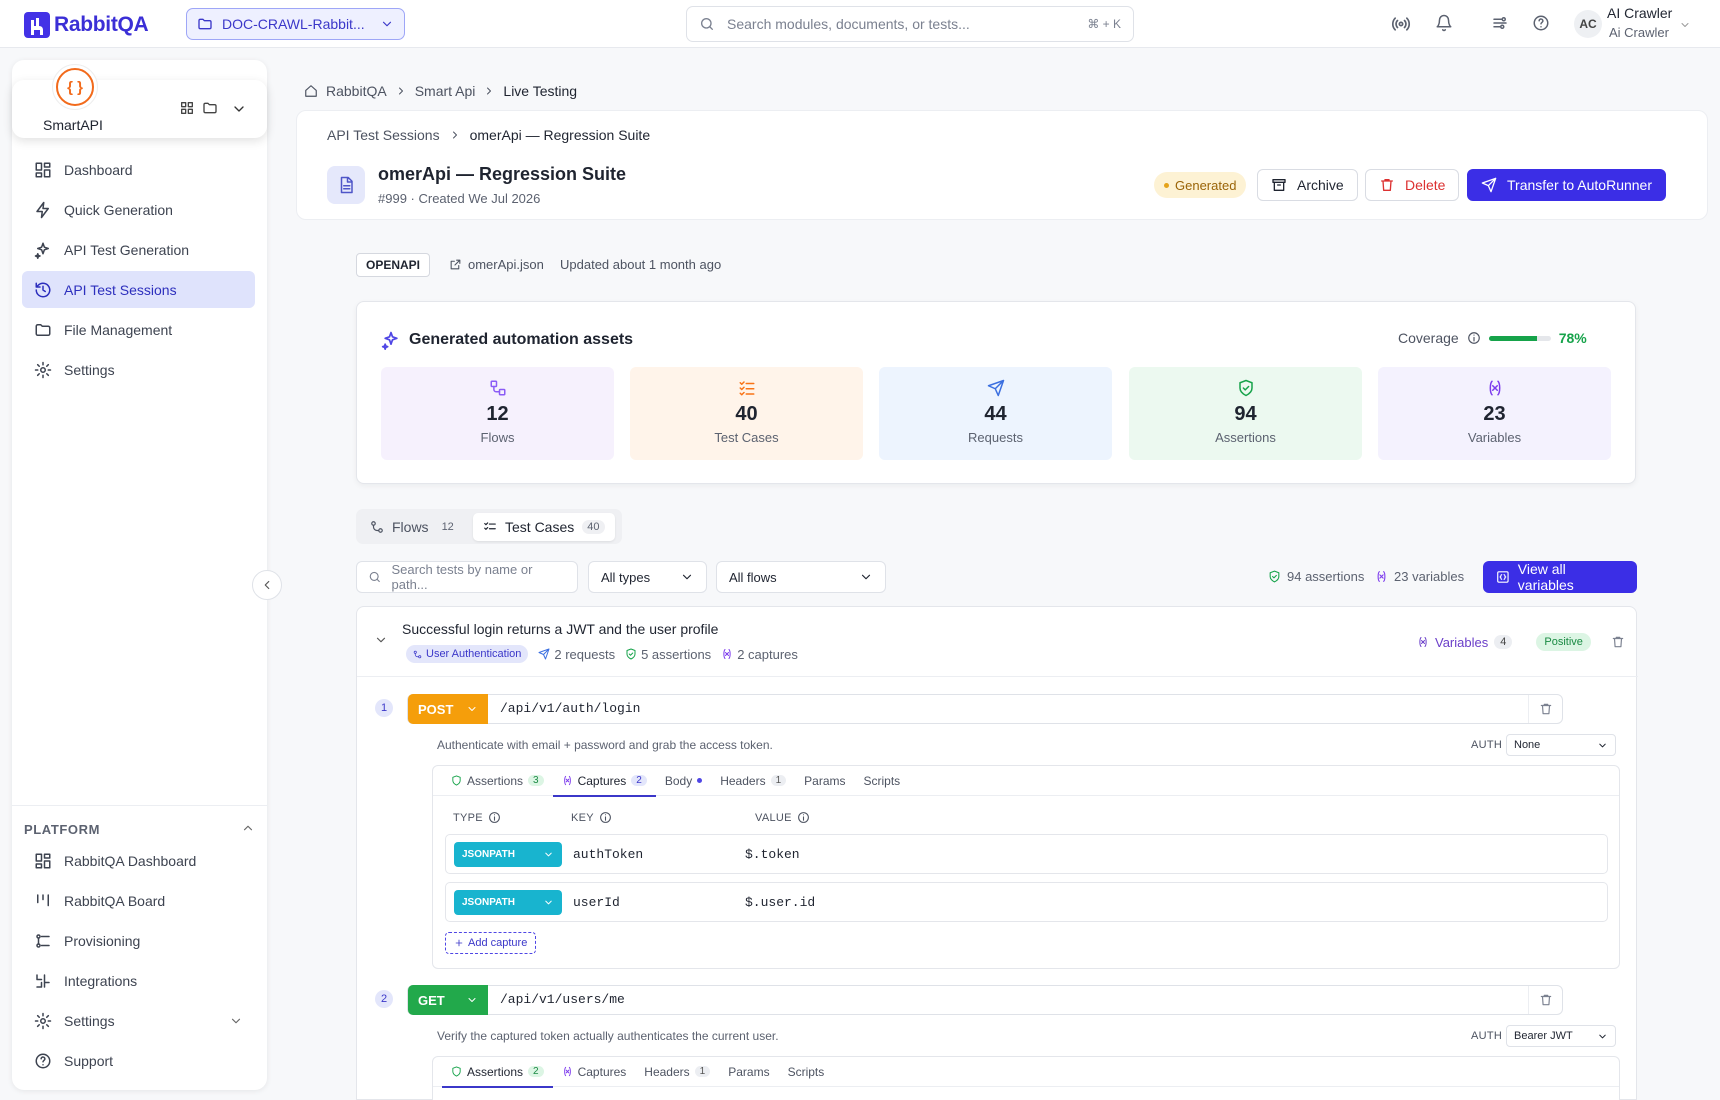 This screenshot has width=1720, height=1100. I want to click on folder-open-icon, so click(210, 108).